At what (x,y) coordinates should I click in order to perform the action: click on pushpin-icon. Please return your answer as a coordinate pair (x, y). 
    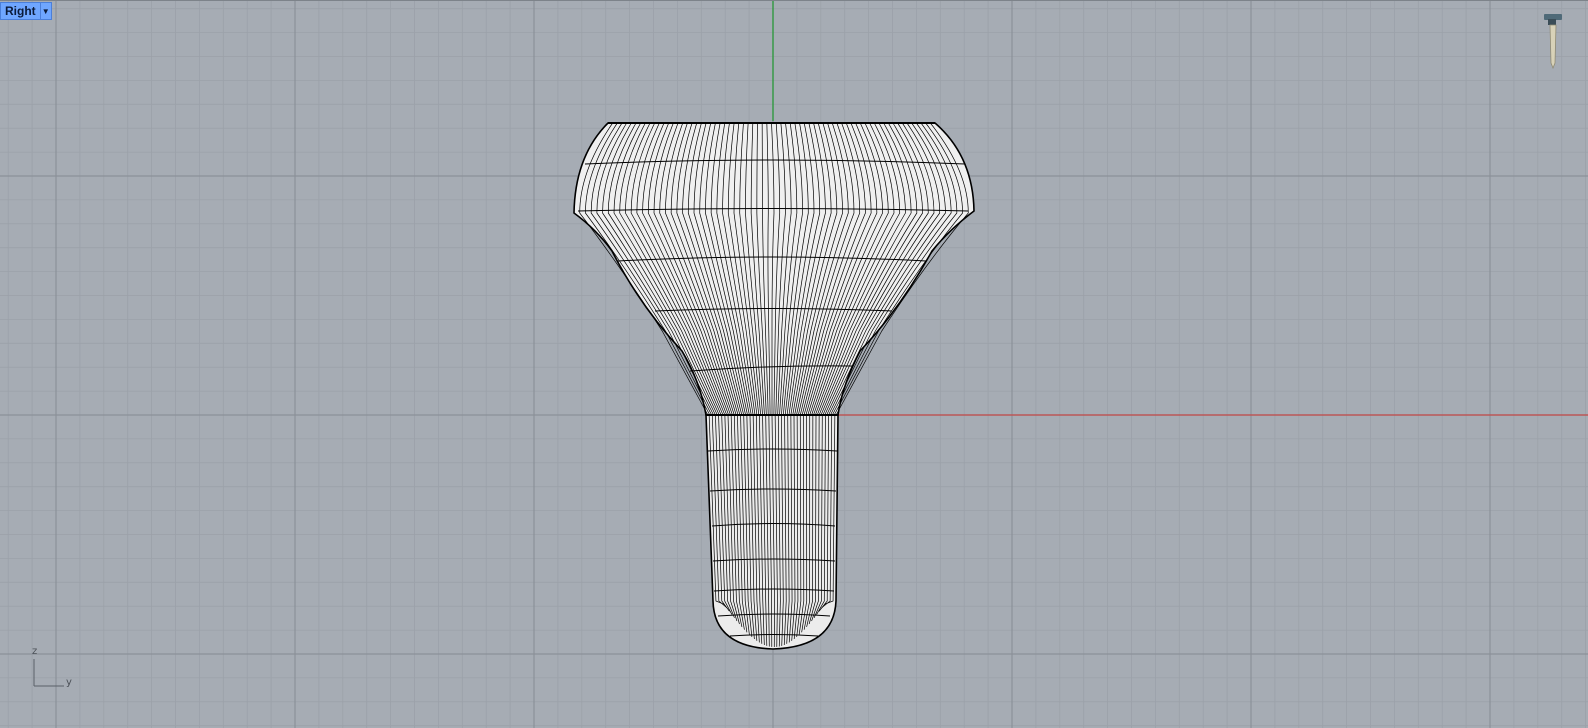
    Looking at the image, I should click on (1553, 40).